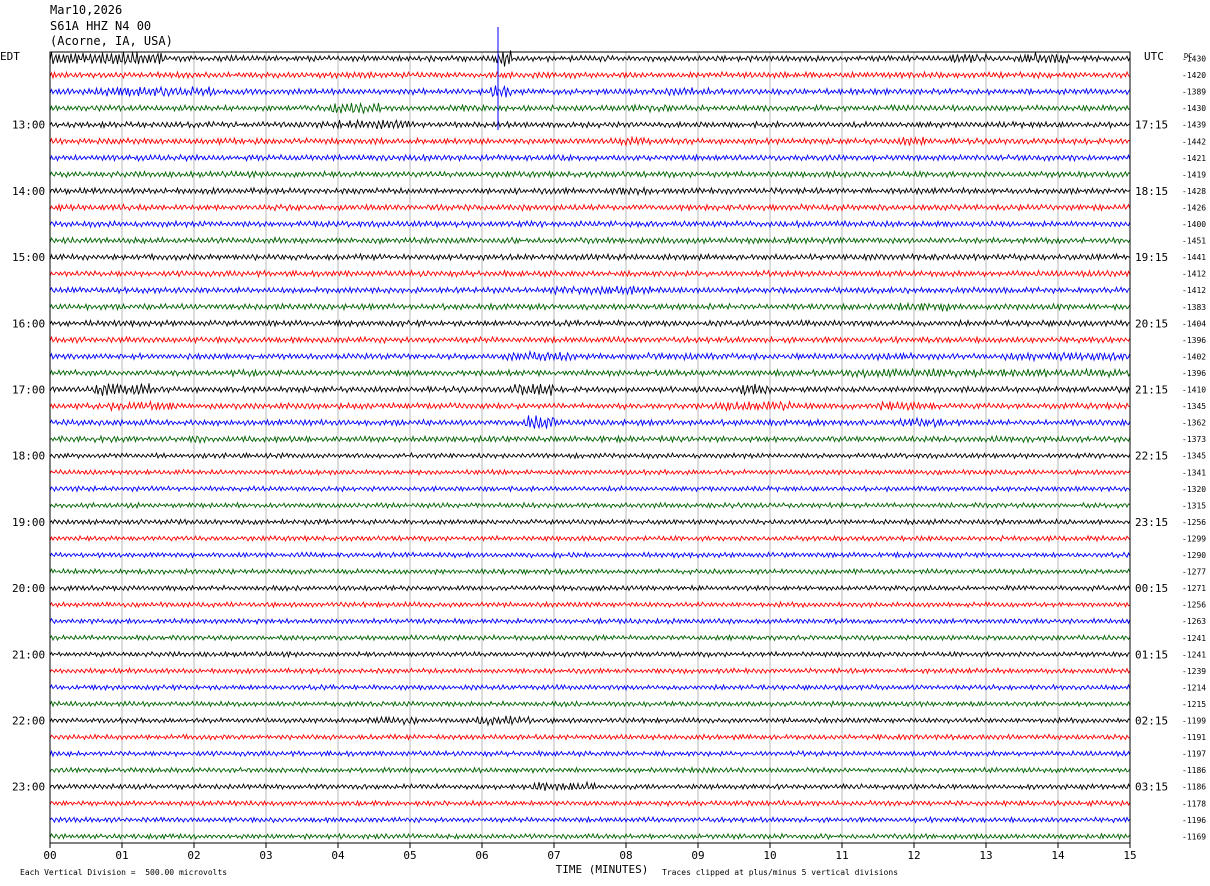  I want to click on utc-hour-label: 21:15, so click(1151, 390).